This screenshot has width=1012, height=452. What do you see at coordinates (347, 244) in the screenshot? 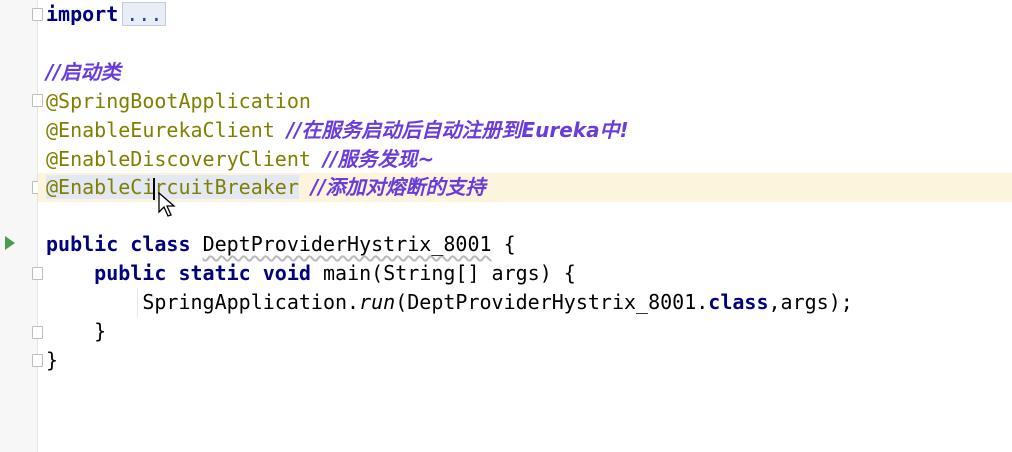
I see `class-name: DeptProviderHystrix_8001` at bounding box center [347, 244].